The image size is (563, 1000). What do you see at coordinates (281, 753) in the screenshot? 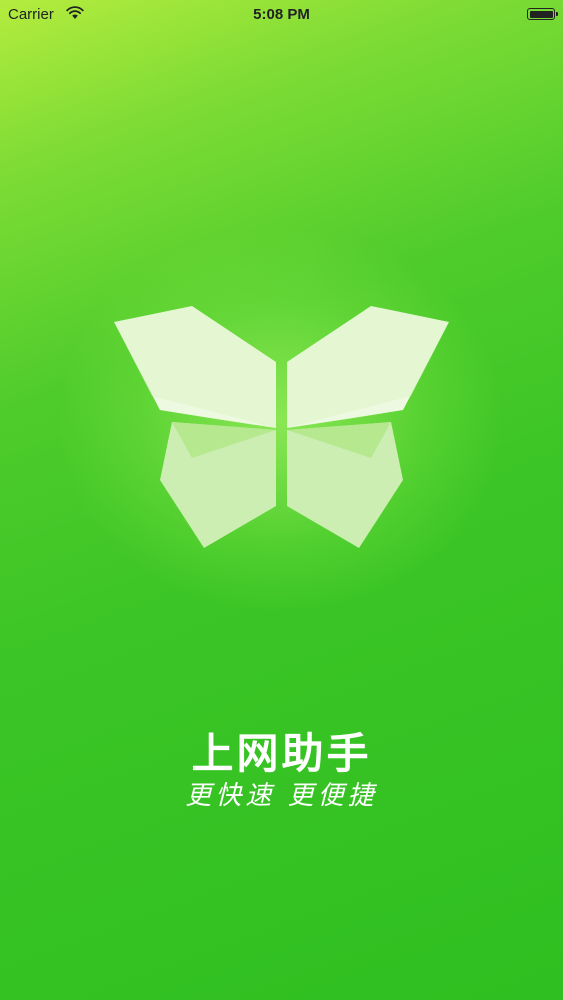
I see `app-title: 上网助手` at bounding box center [281, 753].